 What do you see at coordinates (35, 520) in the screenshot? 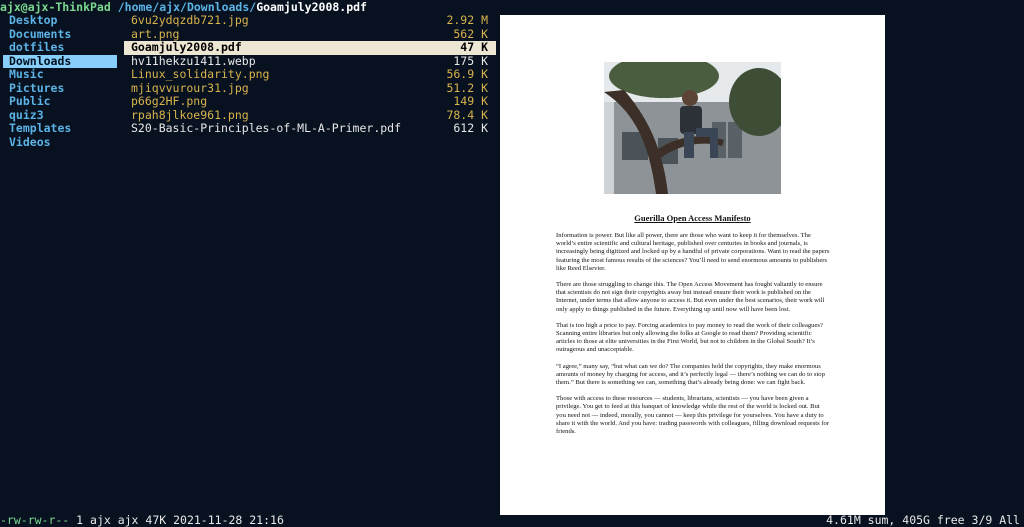
I see `file-permissions: -rw-rw-r--` at bounding box center [35, 520].